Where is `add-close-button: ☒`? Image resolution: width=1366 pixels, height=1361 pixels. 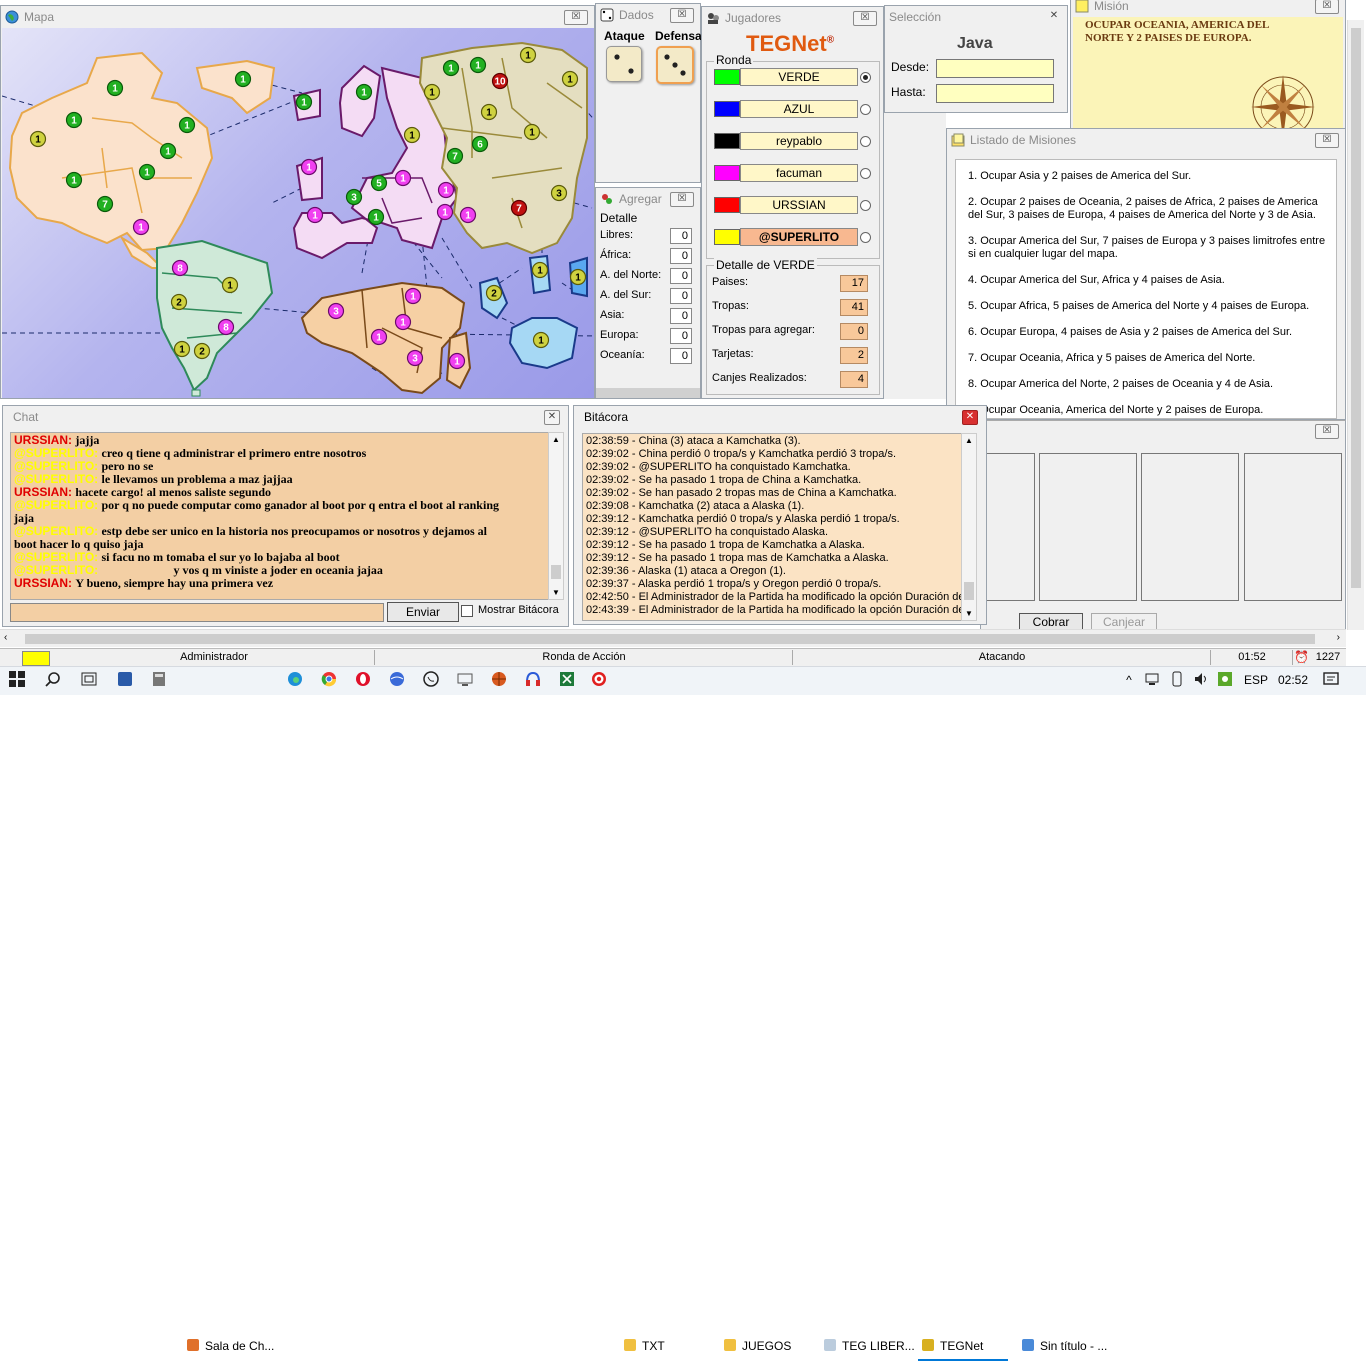 add-close-button: ☒ is located at coordinates (682, 199).